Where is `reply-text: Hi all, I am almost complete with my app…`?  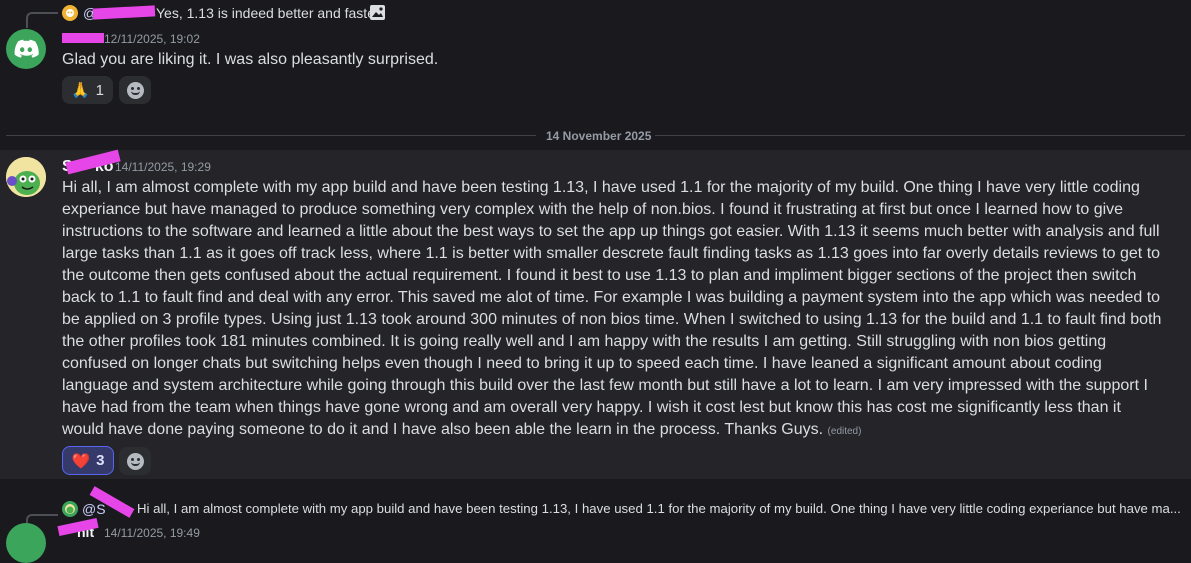 reply-text: Hi all, I am almost complete with my app… is located at coordinates (659, 508).